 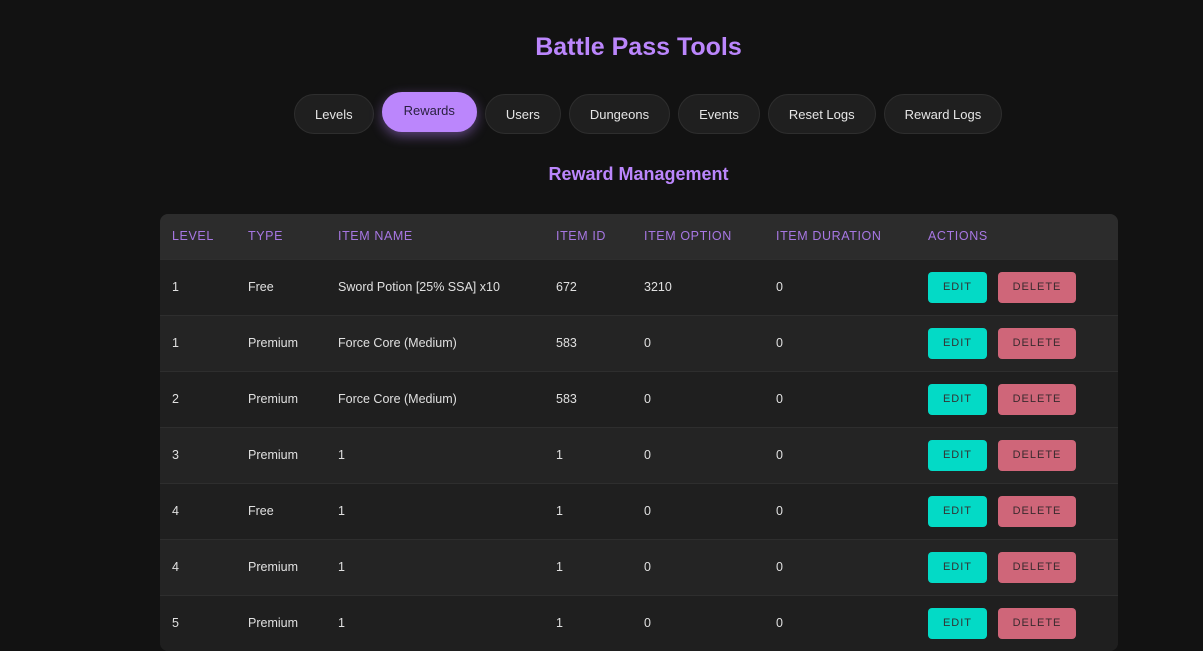 What do you see at coordinates (375, 236) in the screenshot?
I see `column-header-item-name: ITEM NAME` at bounding box center [375, 236].